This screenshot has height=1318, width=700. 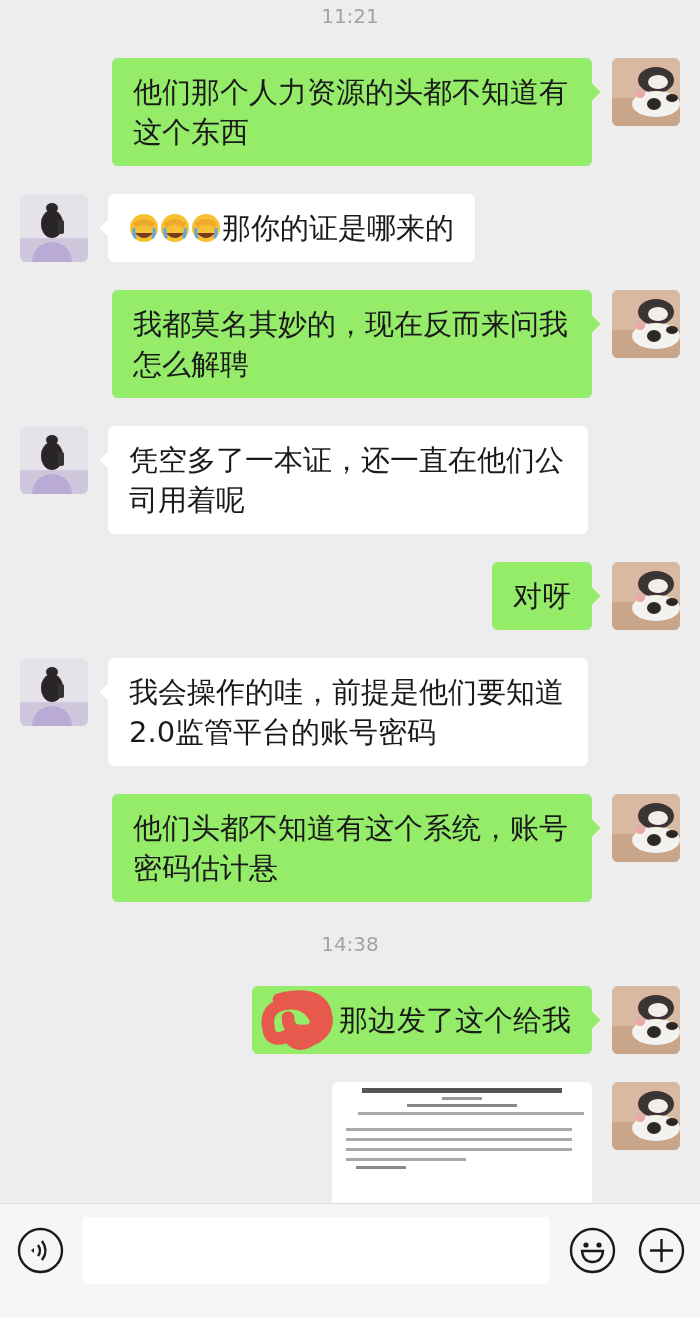 What do you see at coordinates (352, 848) in the screenshot?
I see `message-bubble: 他们头都不知道有这个系统，账号密码估计悬` at bounding box center [352, 848].